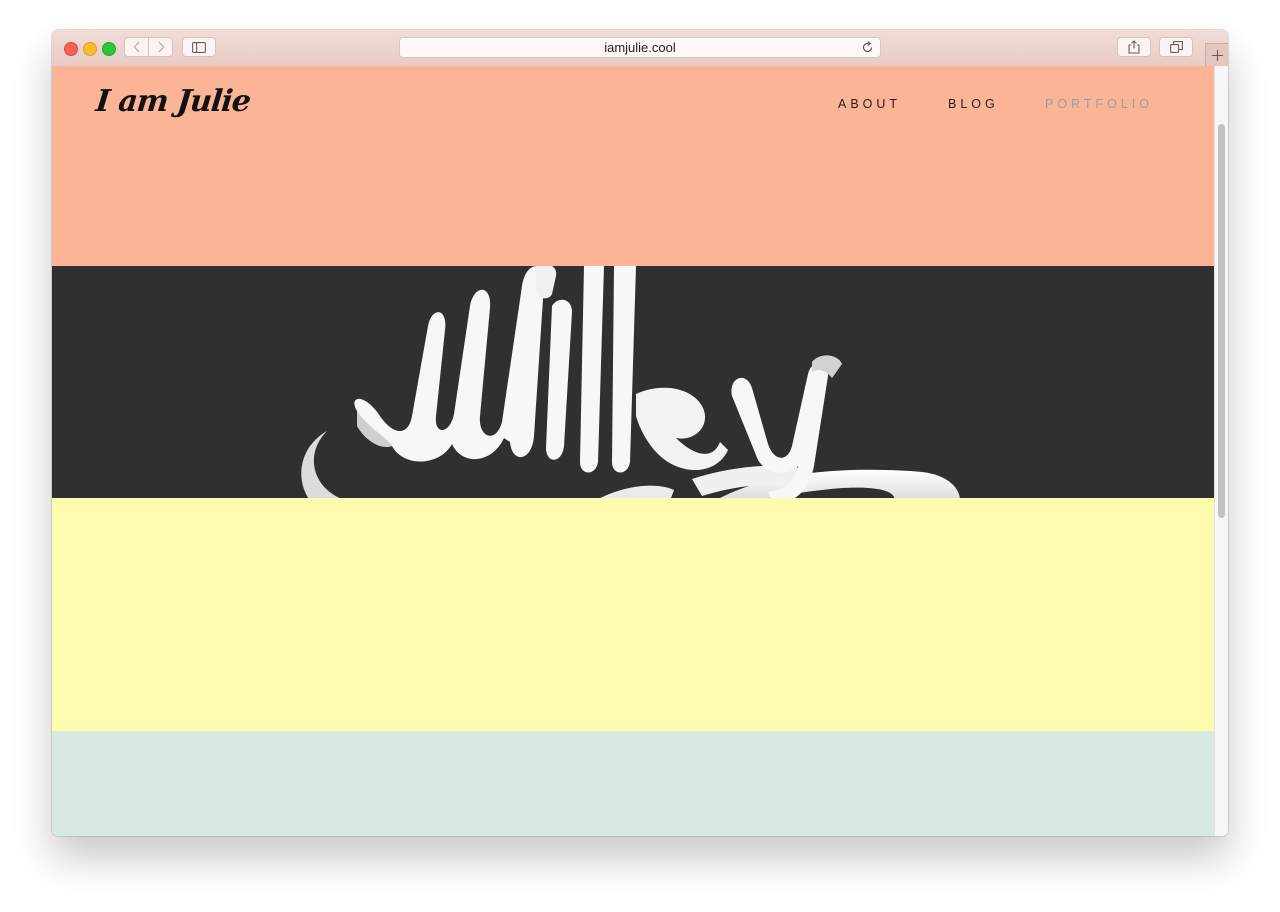 The height and width of the screenshot is (912, 1280). I want to click on nav-about-link: ABOUT, so click(869, 104).